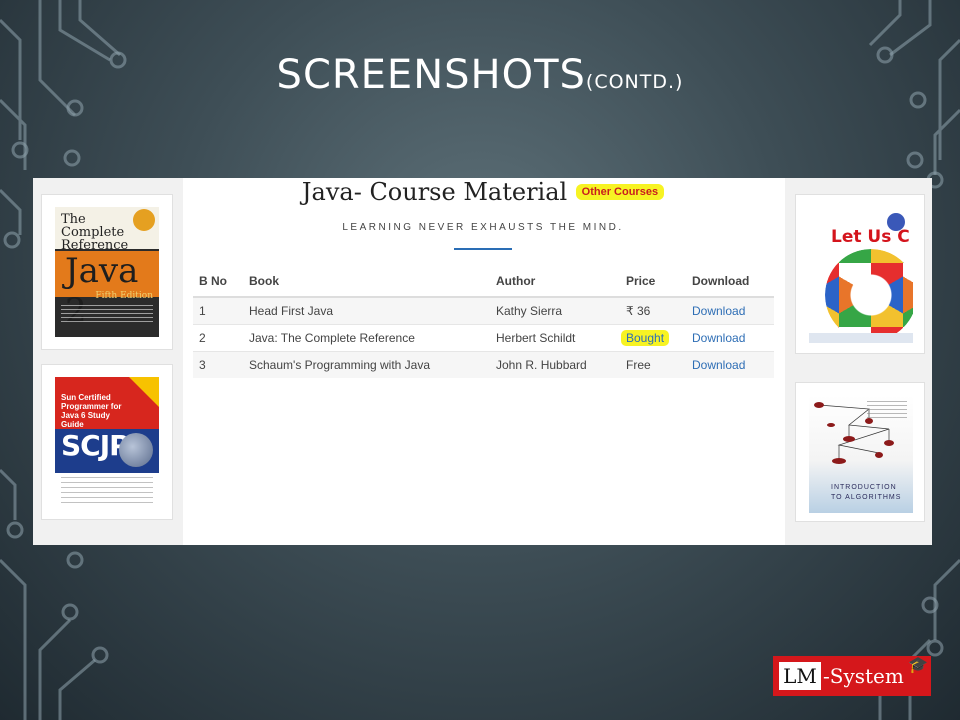  I want to click on other-courses-link: Other Courses, so click(620, 192).